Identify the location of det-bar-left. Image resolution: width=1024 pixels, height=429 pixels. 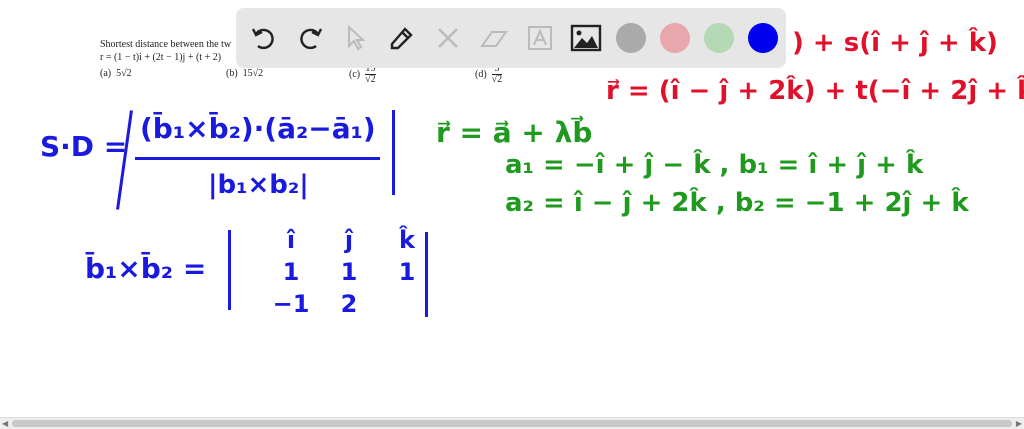
(229, 270).